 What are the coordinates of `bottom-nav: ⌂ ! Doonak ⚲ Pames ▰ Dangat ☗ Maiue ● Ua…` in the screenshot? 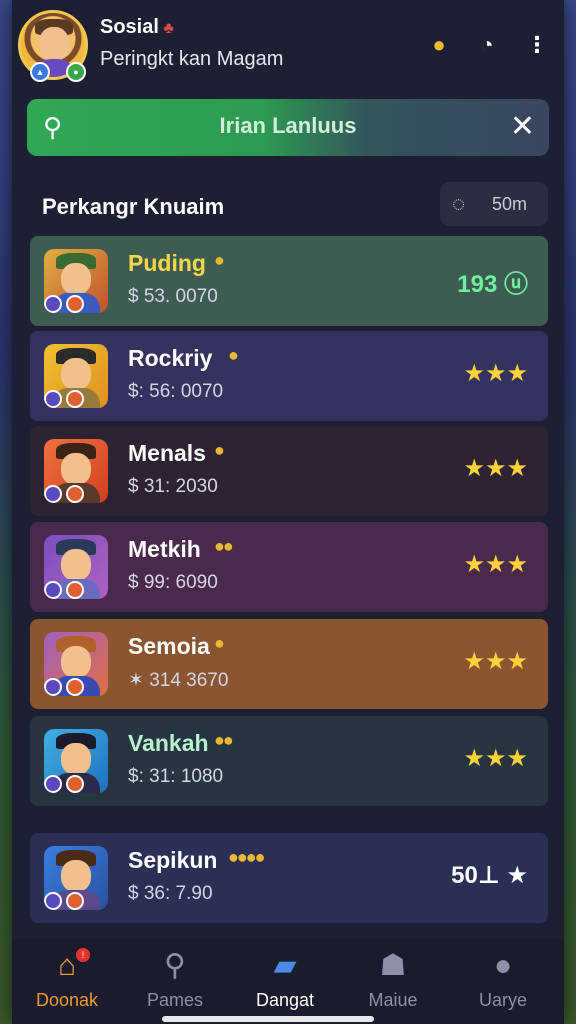 It's located at (288, 981).